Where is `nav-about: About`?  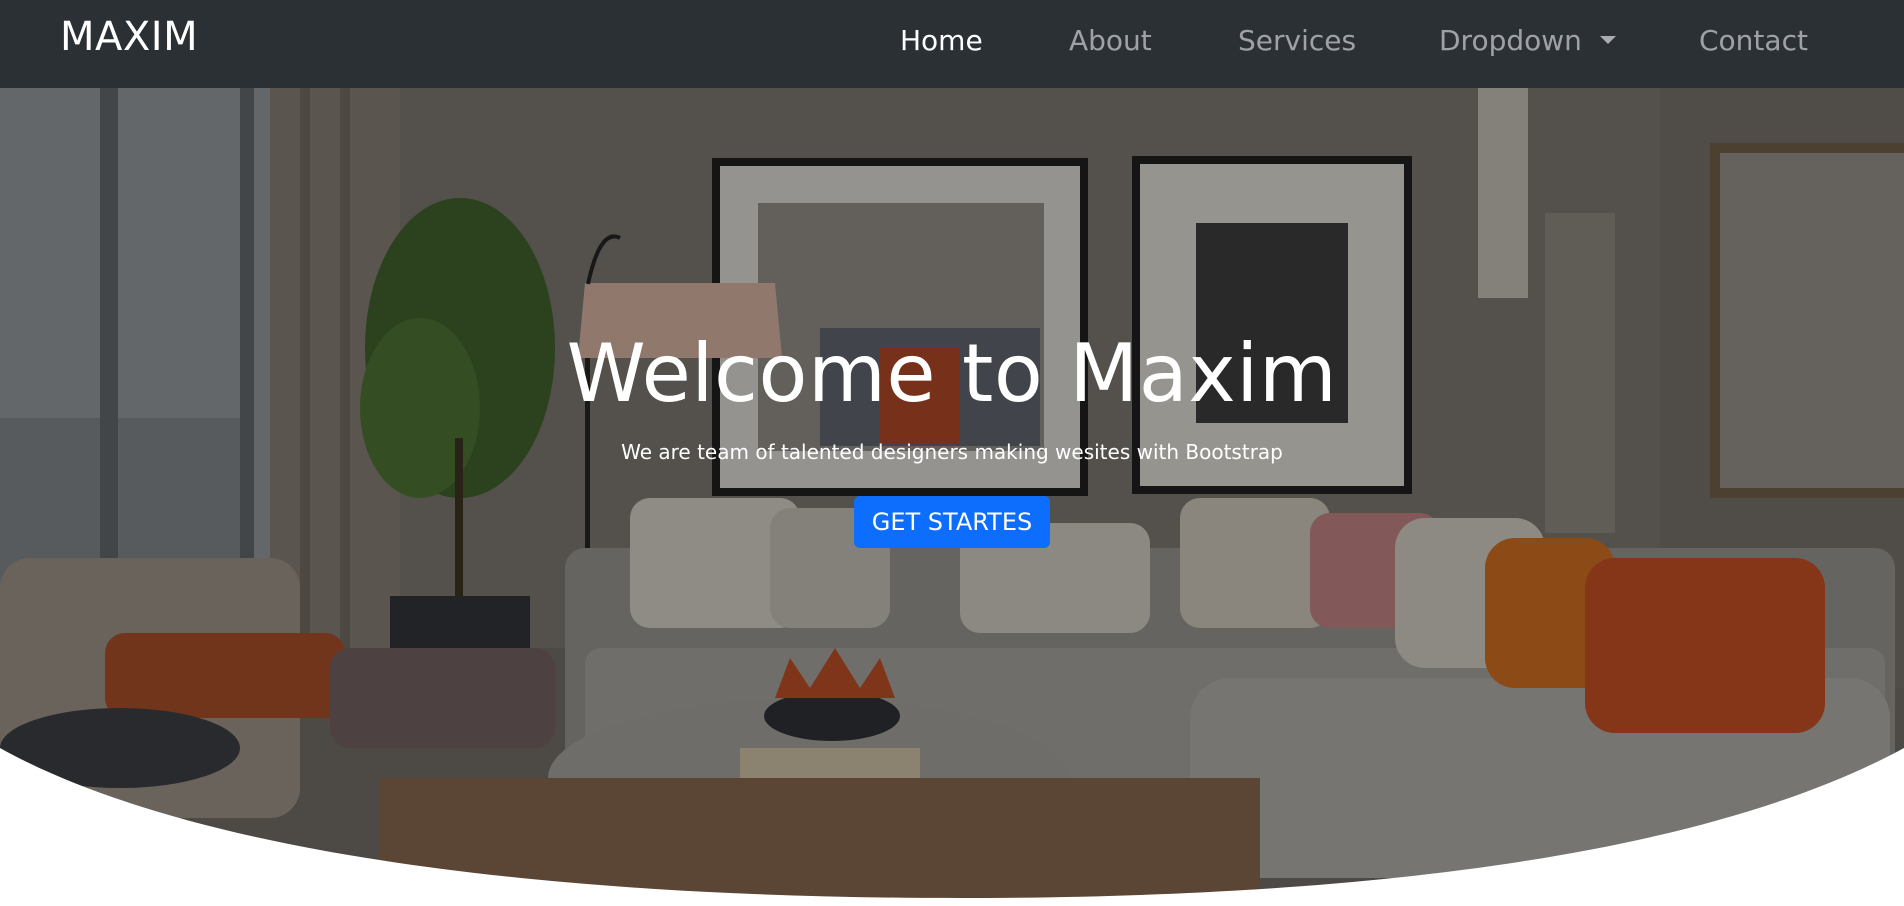 nav-about: About is located at coordinates (1110, 40).